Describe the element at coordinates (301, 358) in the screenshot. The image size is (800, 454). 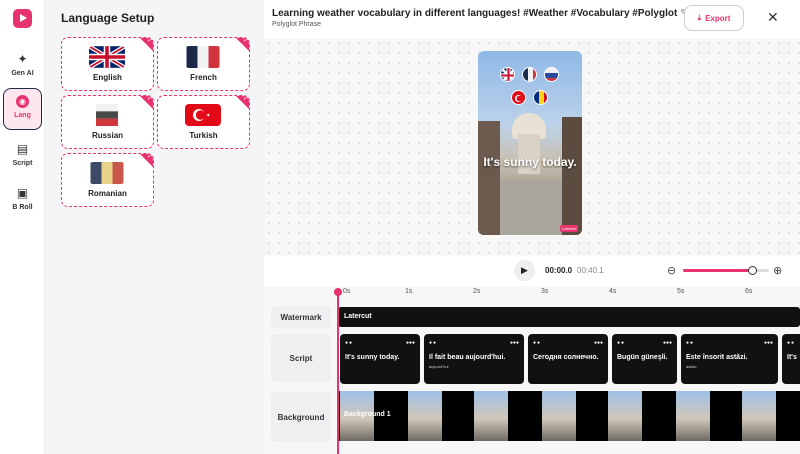
I see `row-label-script: Script` at that location.